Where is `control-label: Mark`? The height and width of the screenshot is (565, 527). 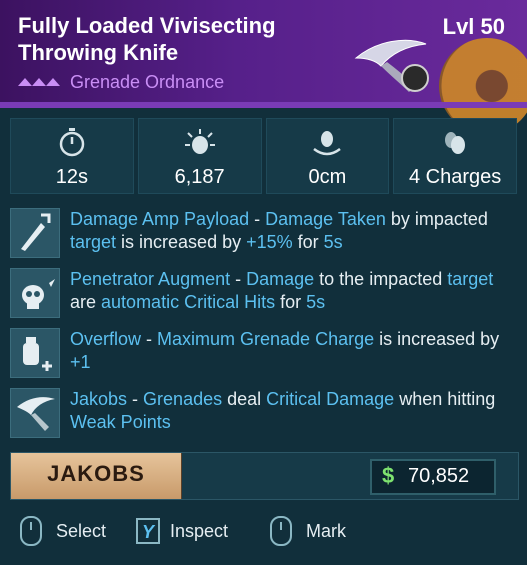 control-label: Mark is located at coordinates (326, 530).